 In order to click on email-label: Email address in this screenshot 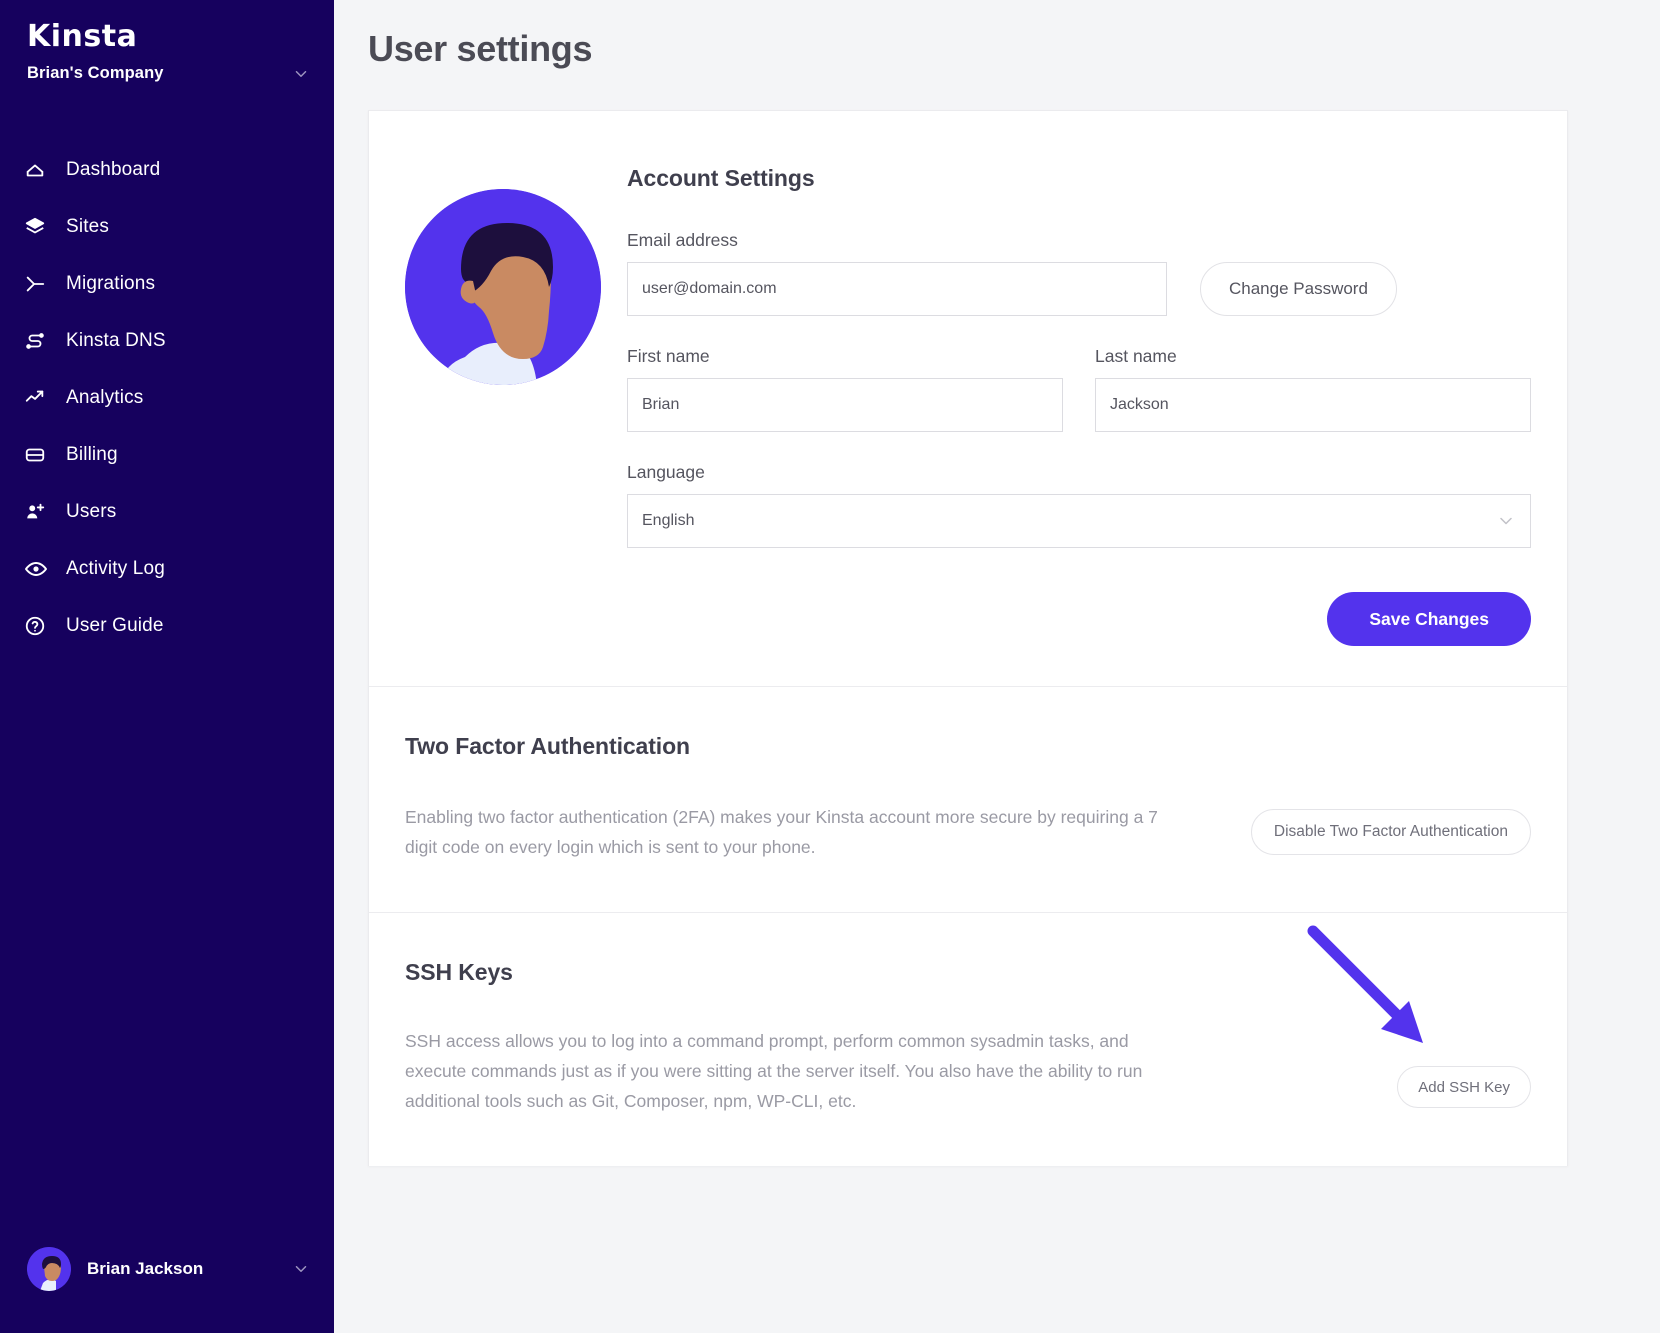, I will do `click(682, 240)`.